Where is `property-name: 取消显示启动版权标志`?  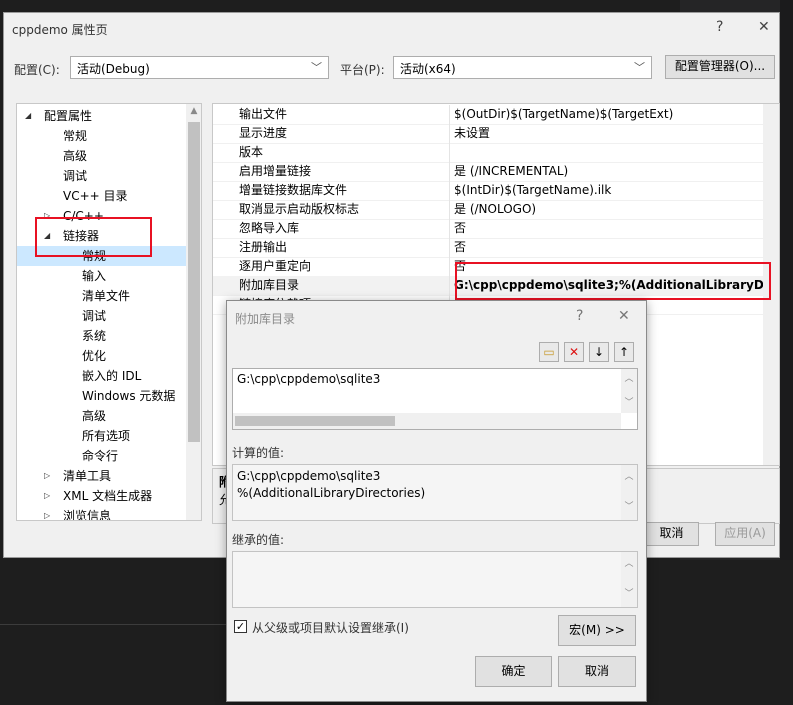
property-name: 取消显示启动版权标志 is located at coordinates (299, 209).